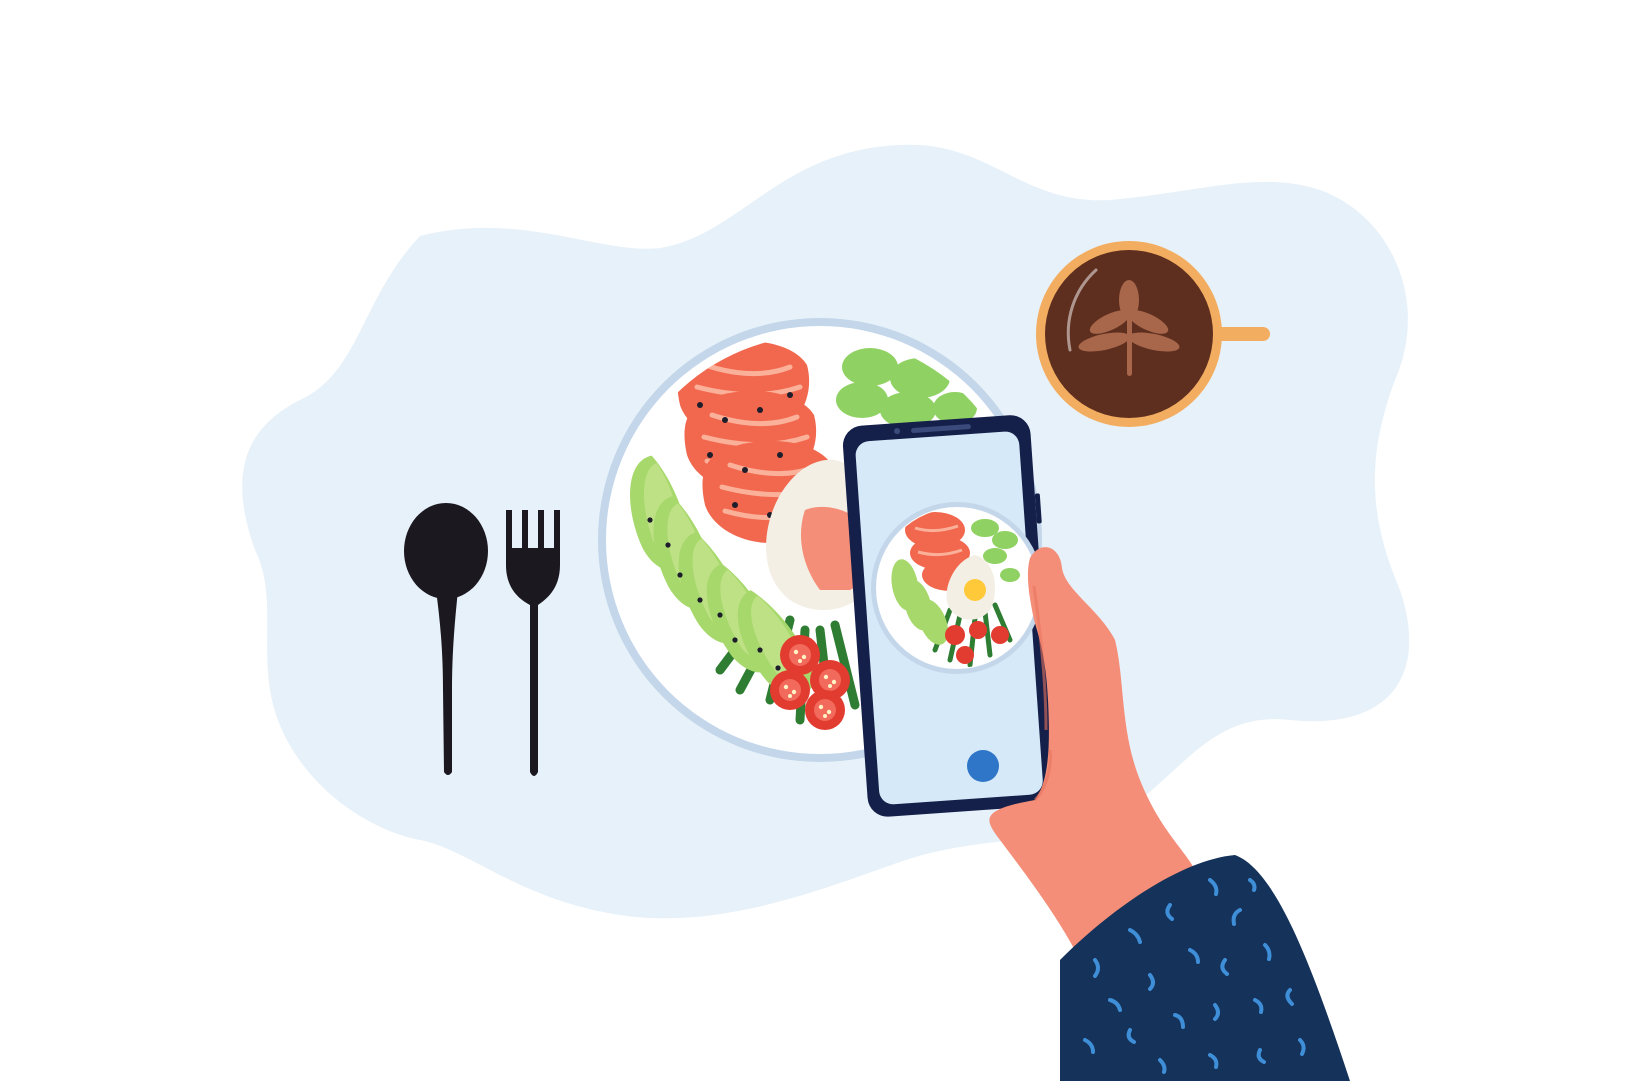  I want to click on smartphone-icon, so click(949, 616).